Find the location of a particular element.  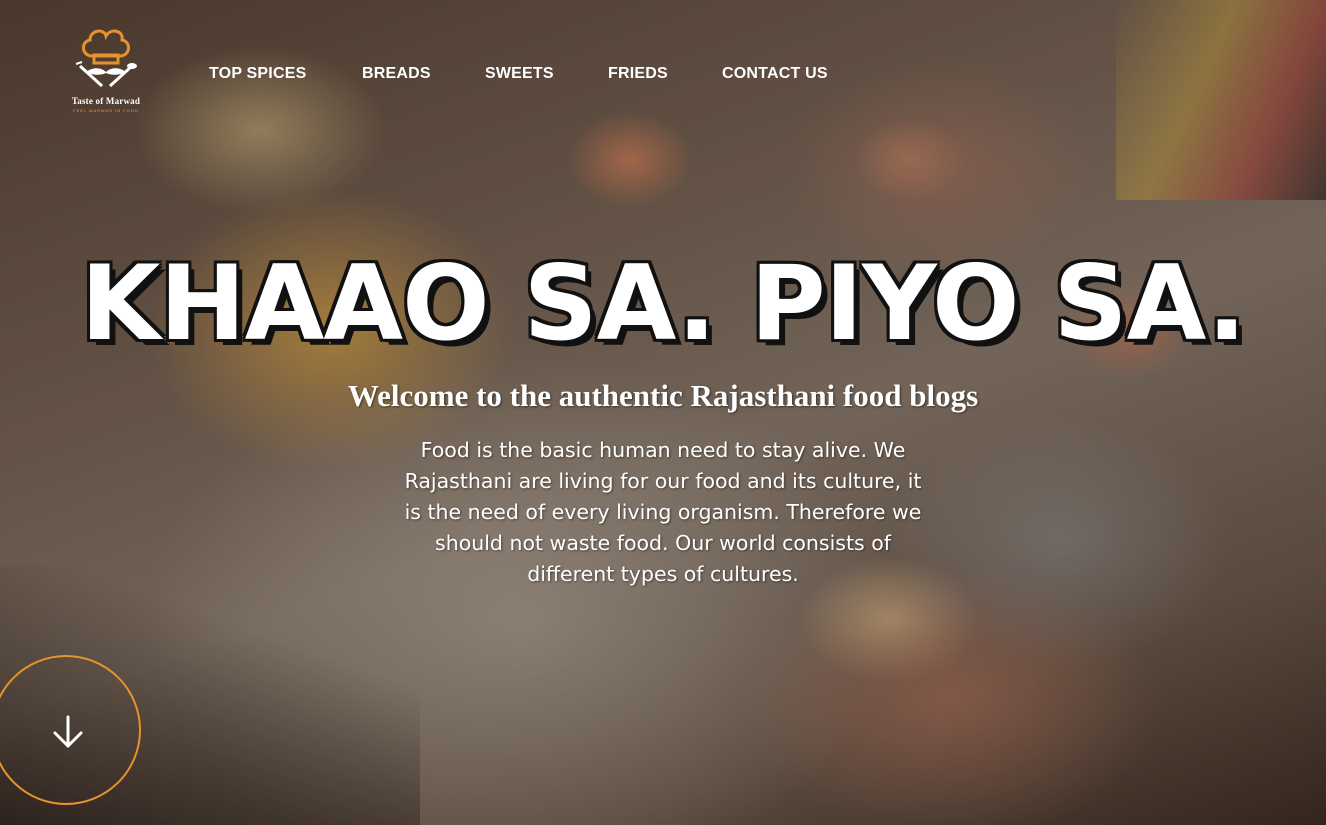

chef-hat-icon is located at coordinates (106, 58).